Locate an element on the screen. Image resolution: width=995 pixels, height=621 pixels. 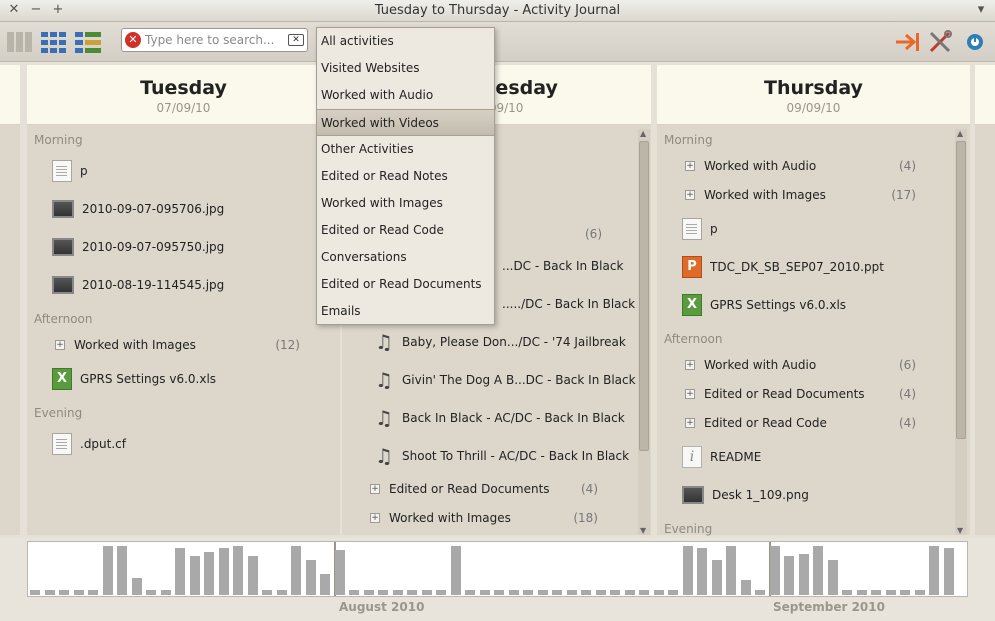
activity-group: + Worked with Audio (6) is located at coordinates (800, 366).